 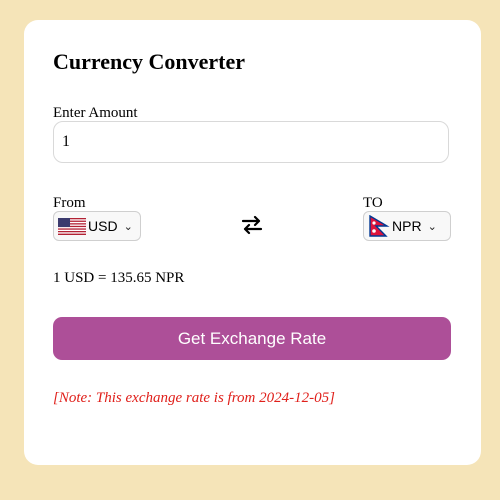 What do you see at coordinates (72, 226) in the screenshot?
I see `us-flag-icon` at bounding box center [72, 226].